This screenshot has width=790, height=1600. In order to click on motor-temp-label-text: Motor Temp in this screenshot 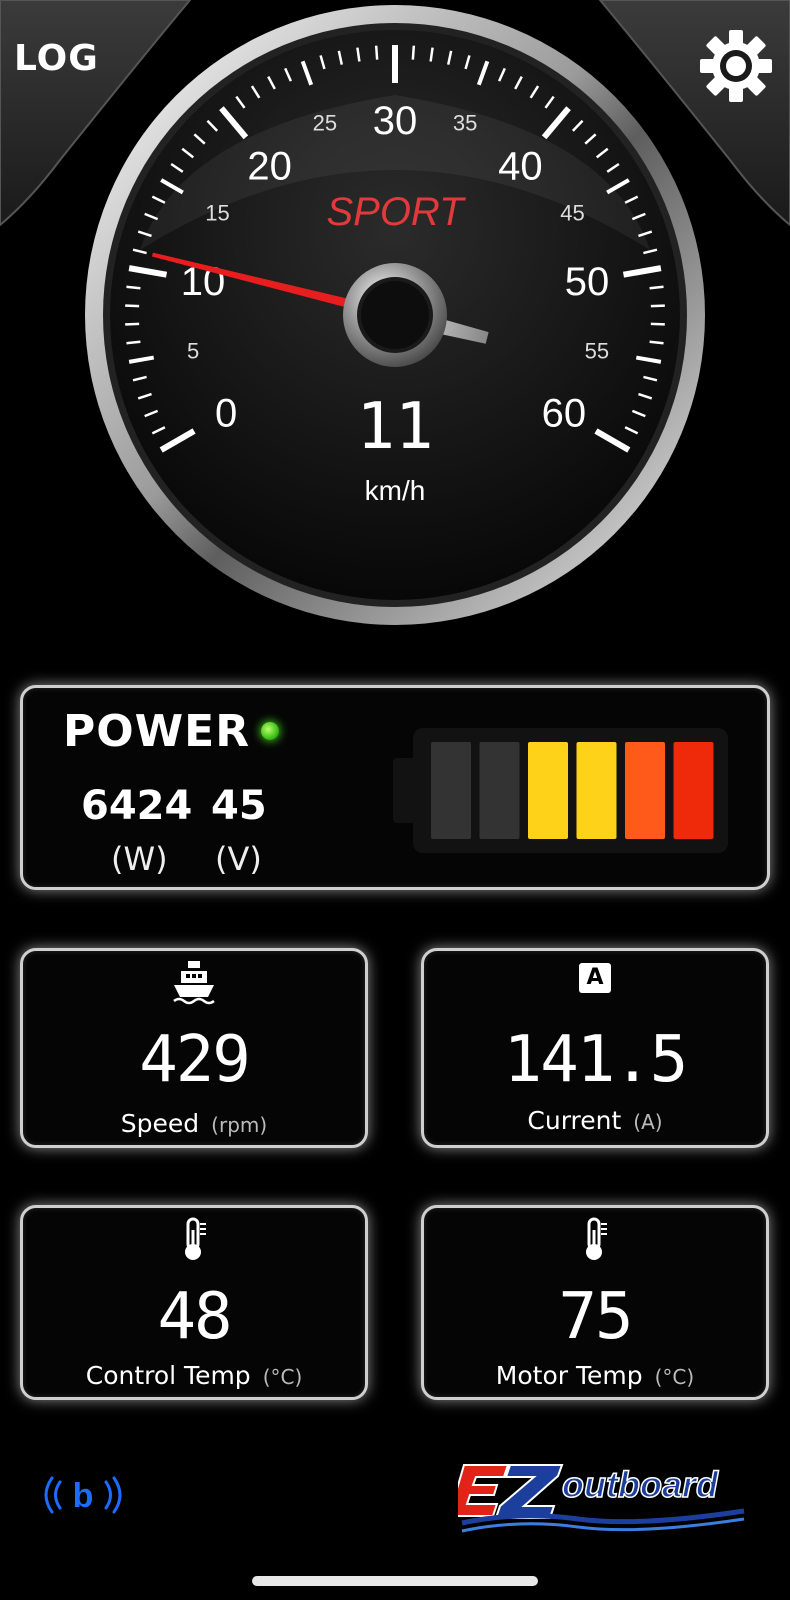, I will do `click(569, 1375)`.